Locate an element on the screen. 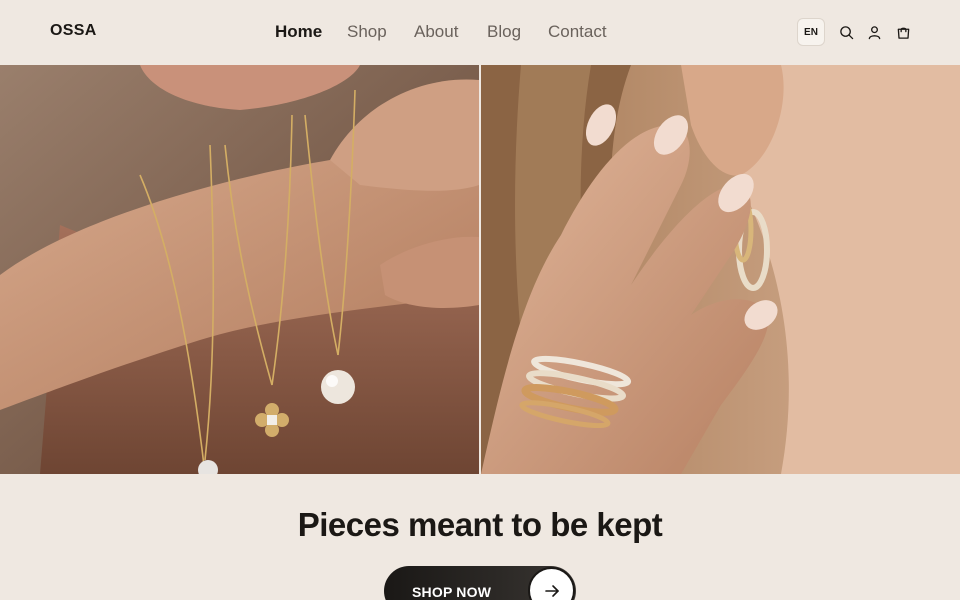  cart-icon is located at coordinates (903, 33).